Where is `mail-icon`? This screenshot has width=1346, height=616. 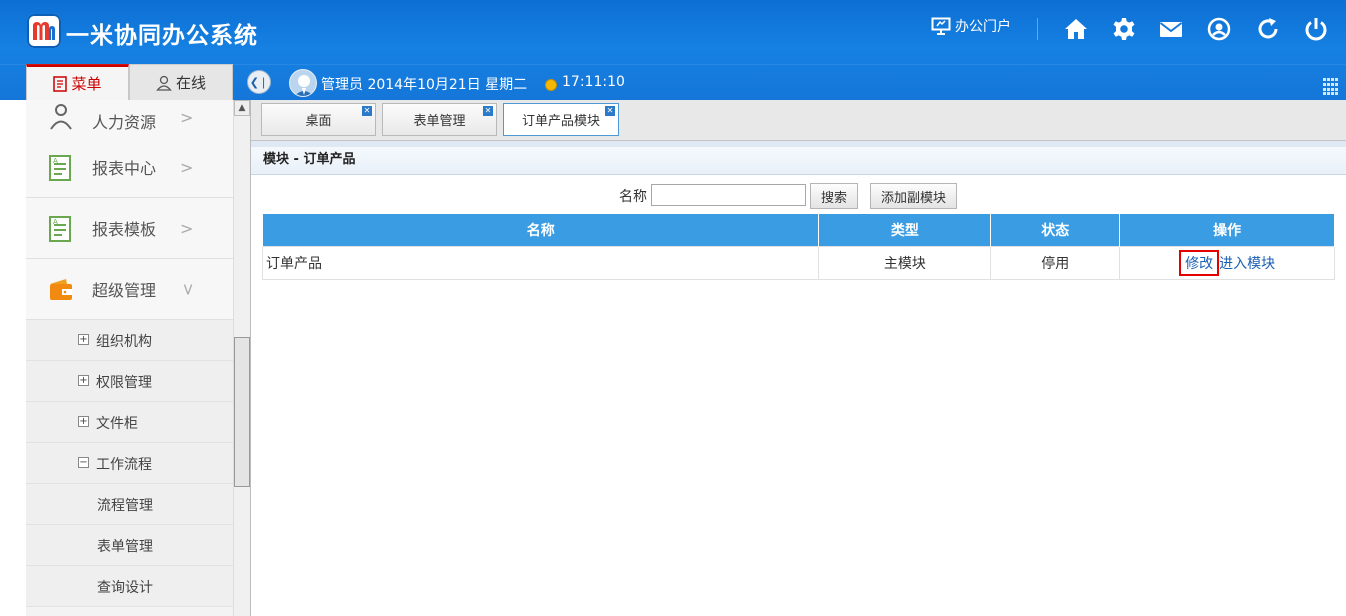
mail-icon is located at coordinates (1171, 29).